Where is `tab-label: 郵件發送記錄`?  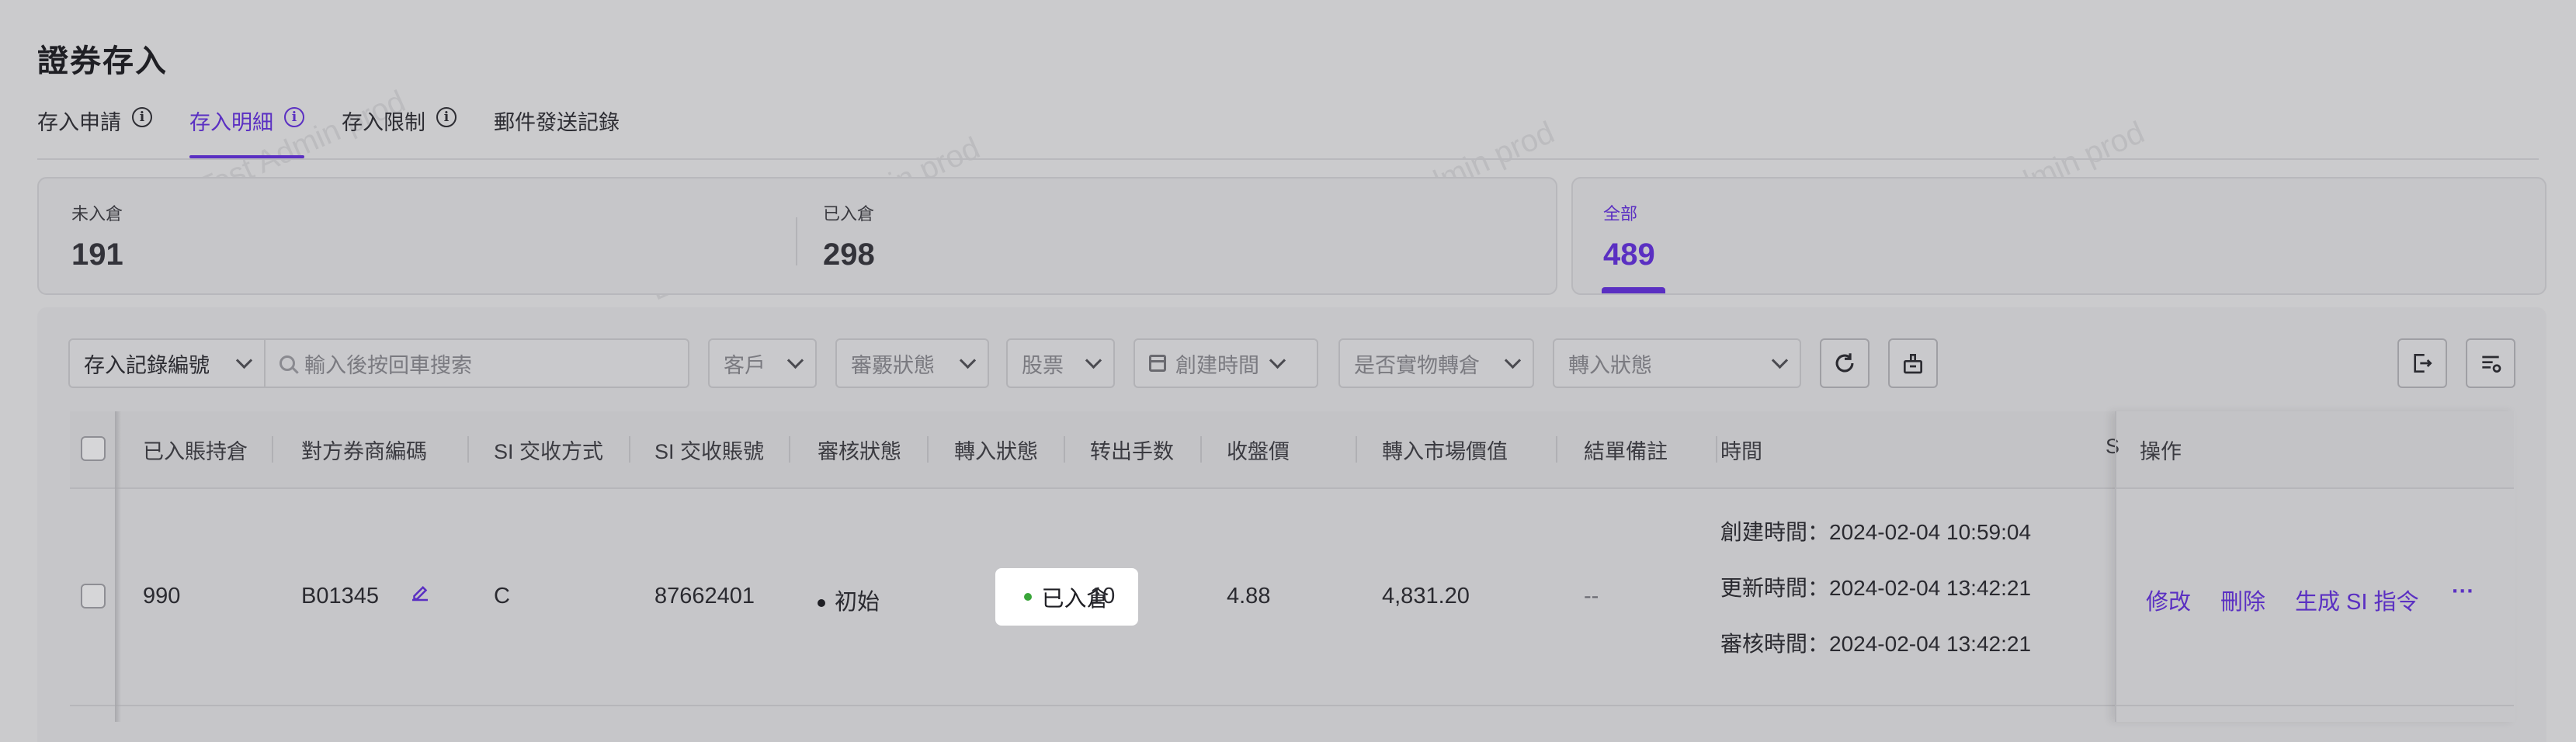
tab-label: 郵件發送記錄 is located at coordinates (557, 123).